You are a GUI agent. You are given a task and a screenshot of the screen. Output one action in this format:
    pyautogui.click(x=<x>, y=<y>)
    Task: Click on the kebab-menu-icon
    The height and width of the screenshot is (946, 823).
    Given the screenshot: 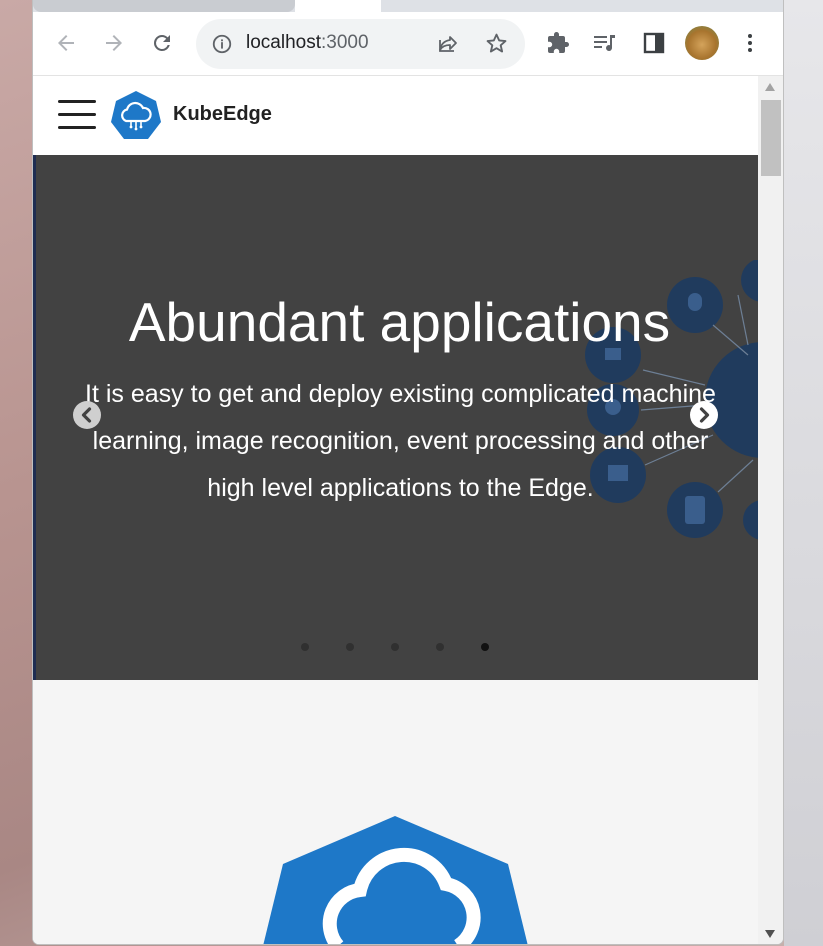 What is the action you would take?
    pyautogui.click(x=750, y=43)
    